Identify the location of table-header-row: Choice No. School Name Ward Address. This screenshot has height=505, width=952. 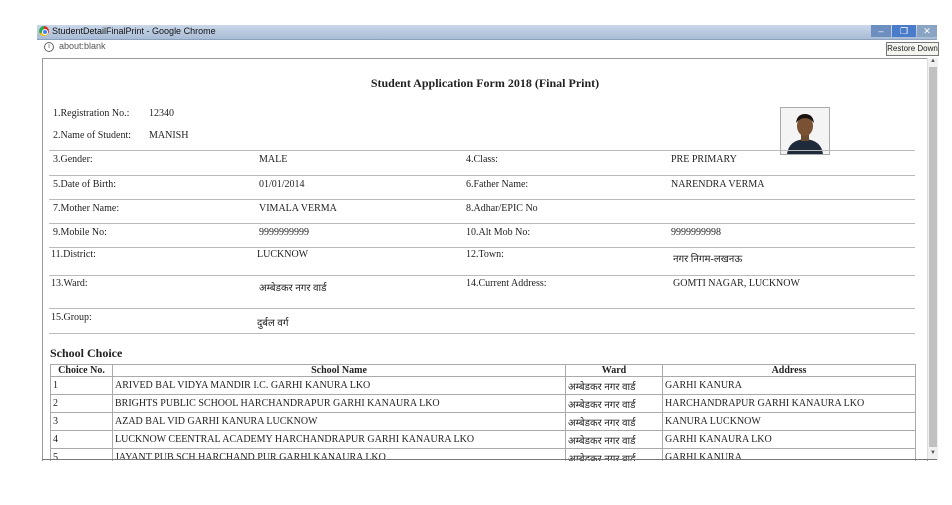
(483, 370).